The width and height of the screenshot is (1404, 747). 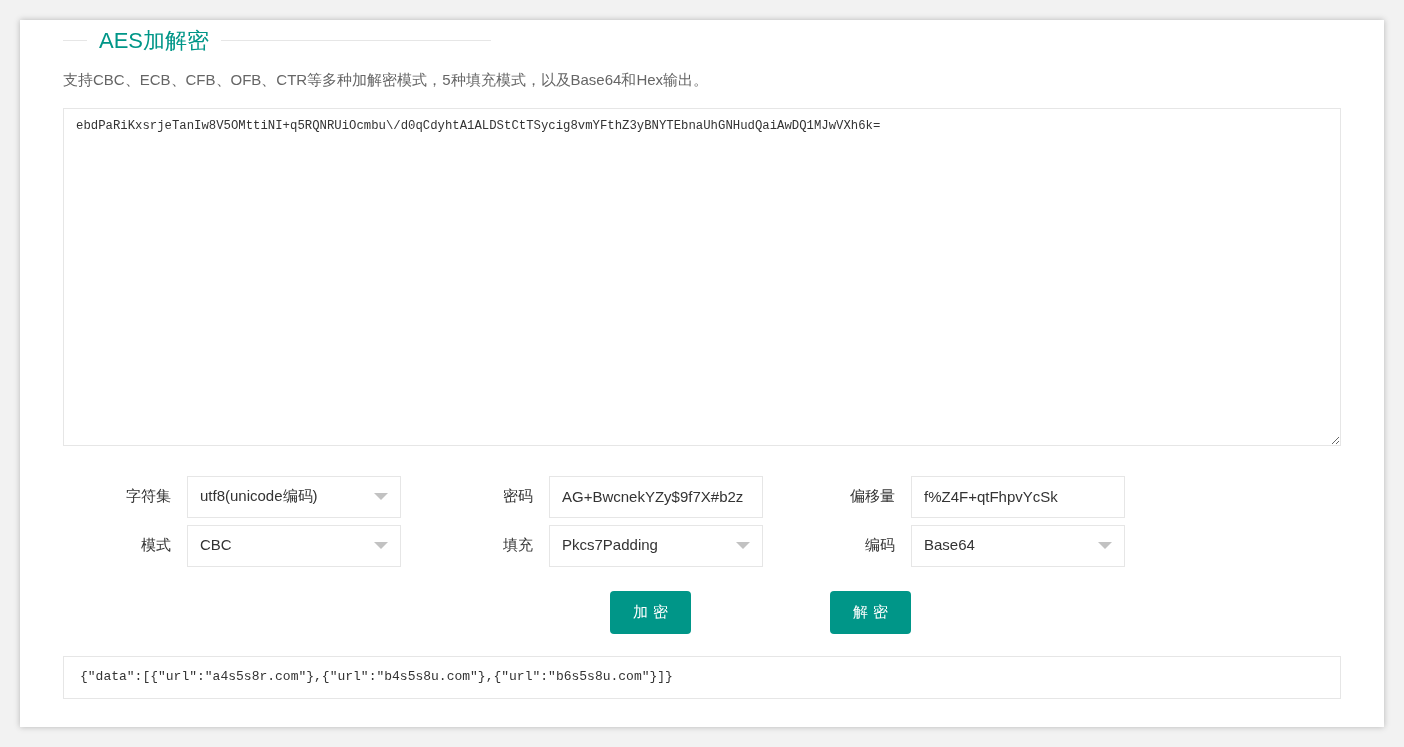 I want to click on dropdown-select: Base64, so click(x=1018, y=545).